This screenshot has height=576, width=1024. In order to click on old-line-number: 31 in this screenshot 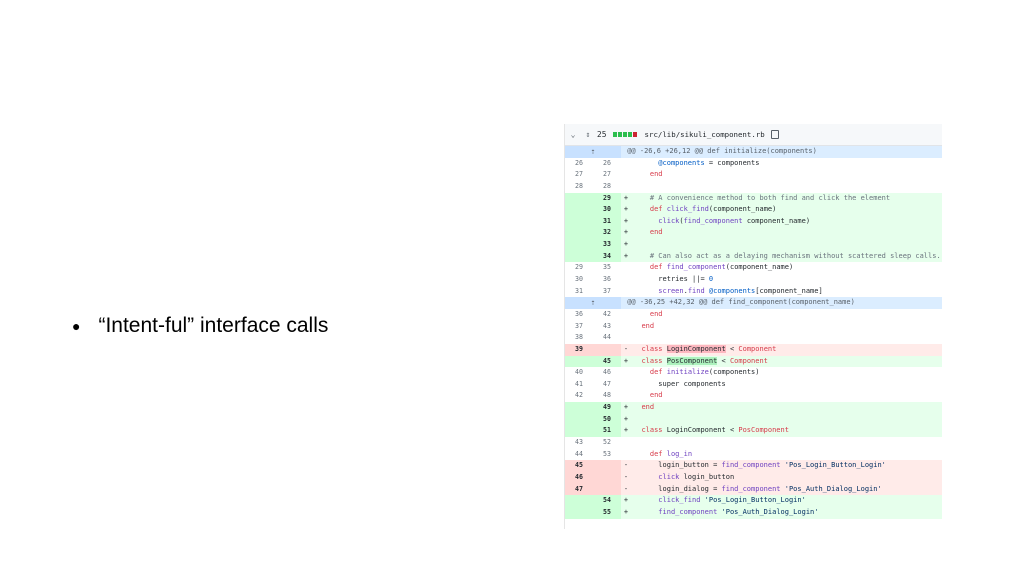, I will do `click(579, 292)`.